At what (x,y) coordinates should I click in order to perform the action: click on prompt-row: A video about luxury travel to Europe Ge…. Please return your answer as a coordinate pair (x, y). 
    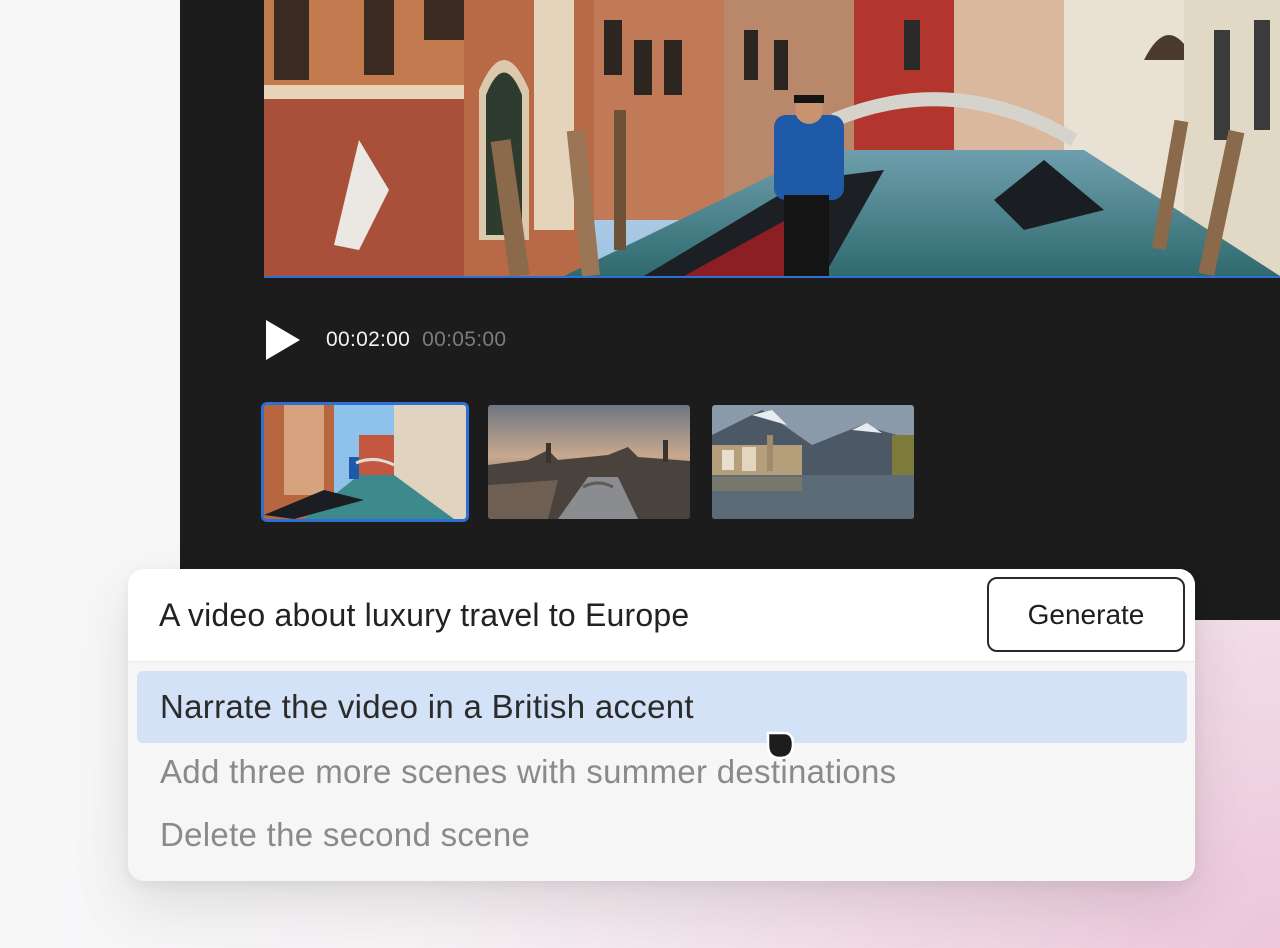
    Looking at the image, I should click on (661, 615).